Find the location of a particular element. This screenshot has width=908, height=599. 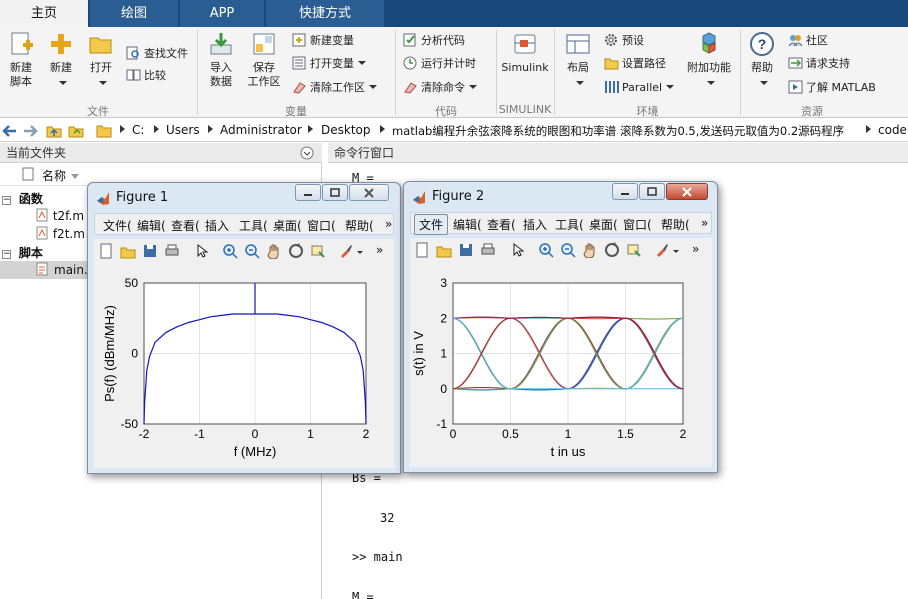

back-arrow-icon is located at coordinates (10, 131).